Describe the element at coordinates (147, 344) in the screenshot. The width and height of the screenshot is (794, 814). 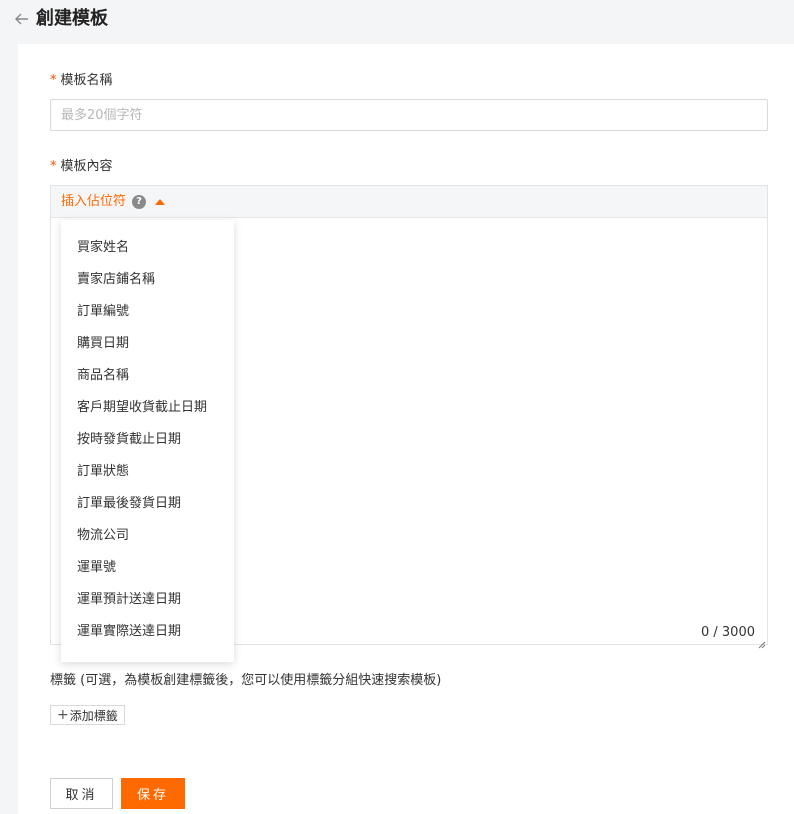
I see `placeholder-menu-item: 購買日期` at that location.